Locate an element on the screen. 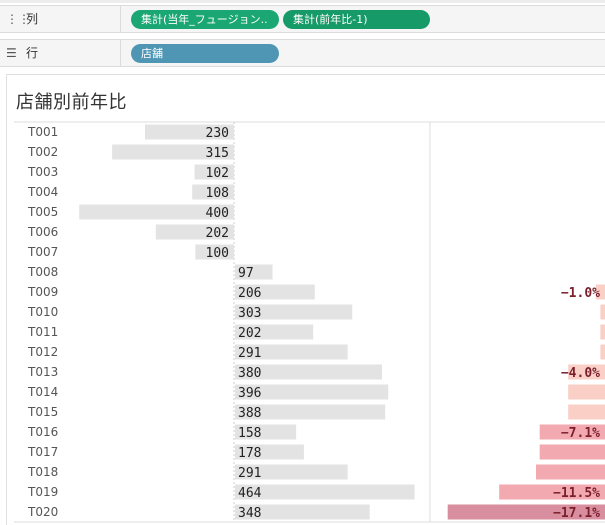  value-label: 108 is located at coordinates (217, 193).